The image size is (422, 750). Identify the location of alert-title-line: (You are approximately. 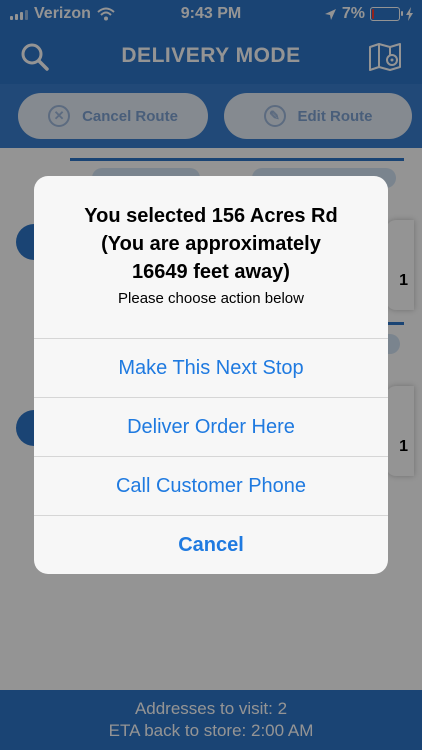
(211, 244).